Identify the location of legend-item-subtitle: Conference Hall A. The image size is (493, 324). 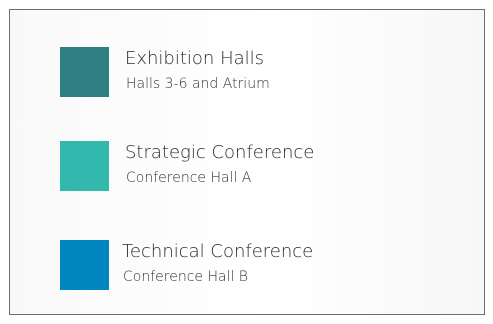
(189, 178).